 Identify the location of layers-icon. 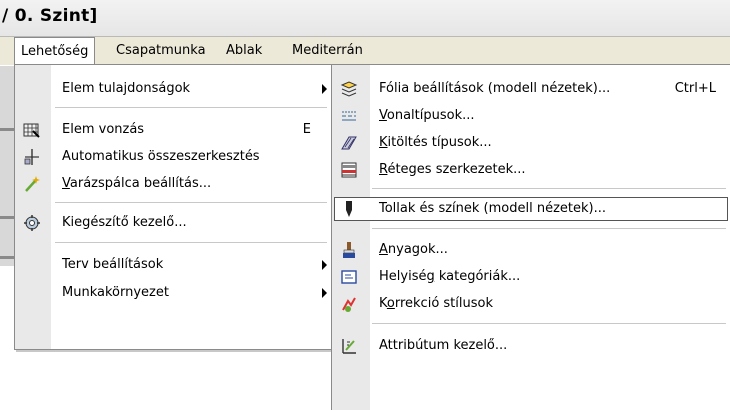
(349, 89).